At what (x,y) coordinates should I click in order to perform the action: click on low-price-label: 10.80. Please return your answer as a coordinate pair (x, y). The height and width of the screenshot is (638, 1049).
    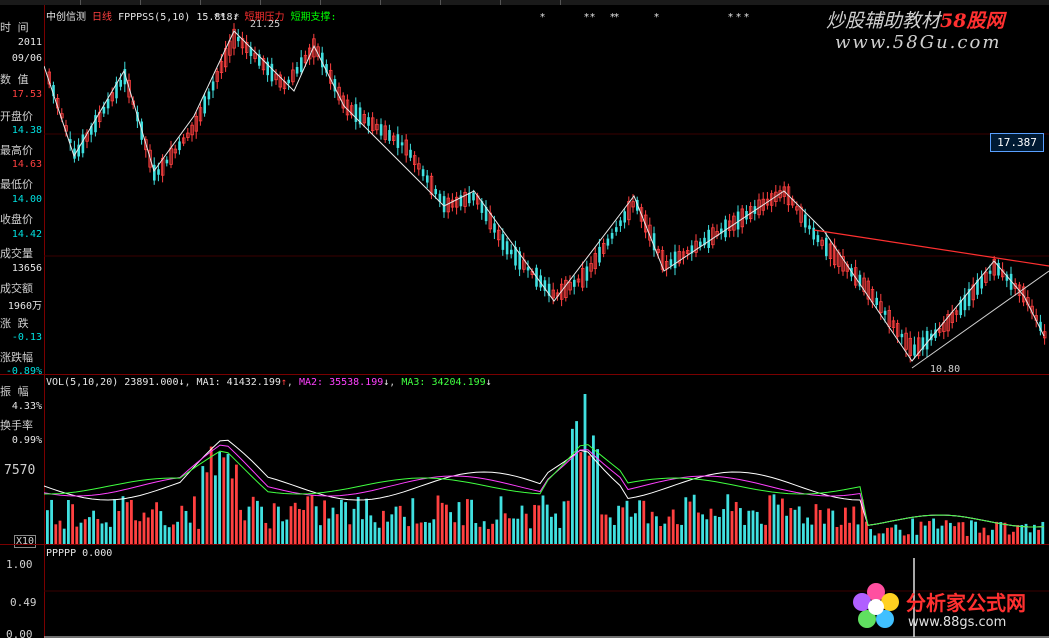
    Looking at the image, I should click on (945, 369).